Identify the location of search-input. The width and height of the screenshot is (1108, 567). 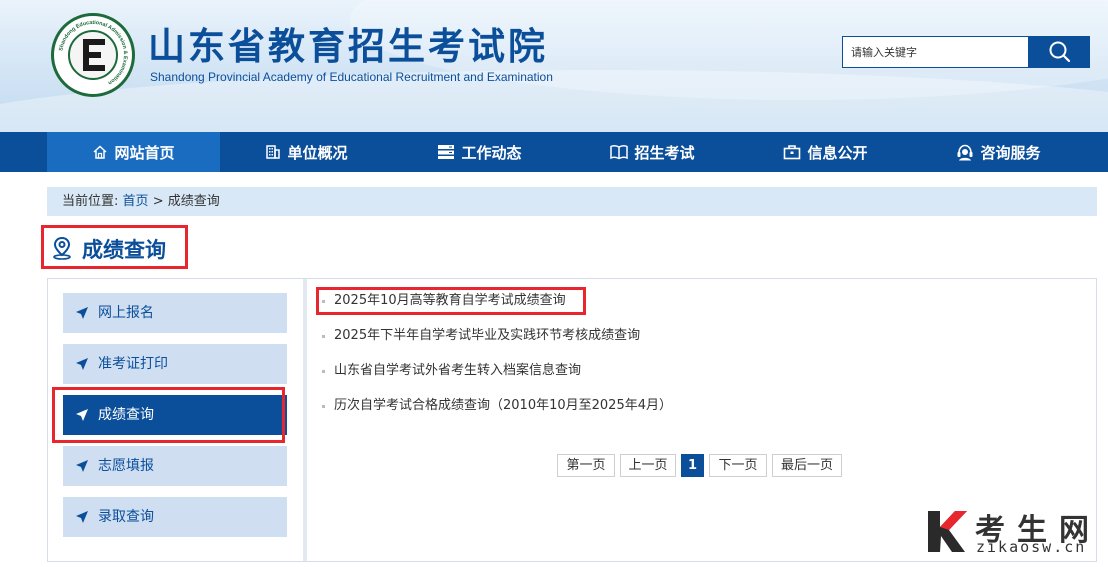
(936, 52).